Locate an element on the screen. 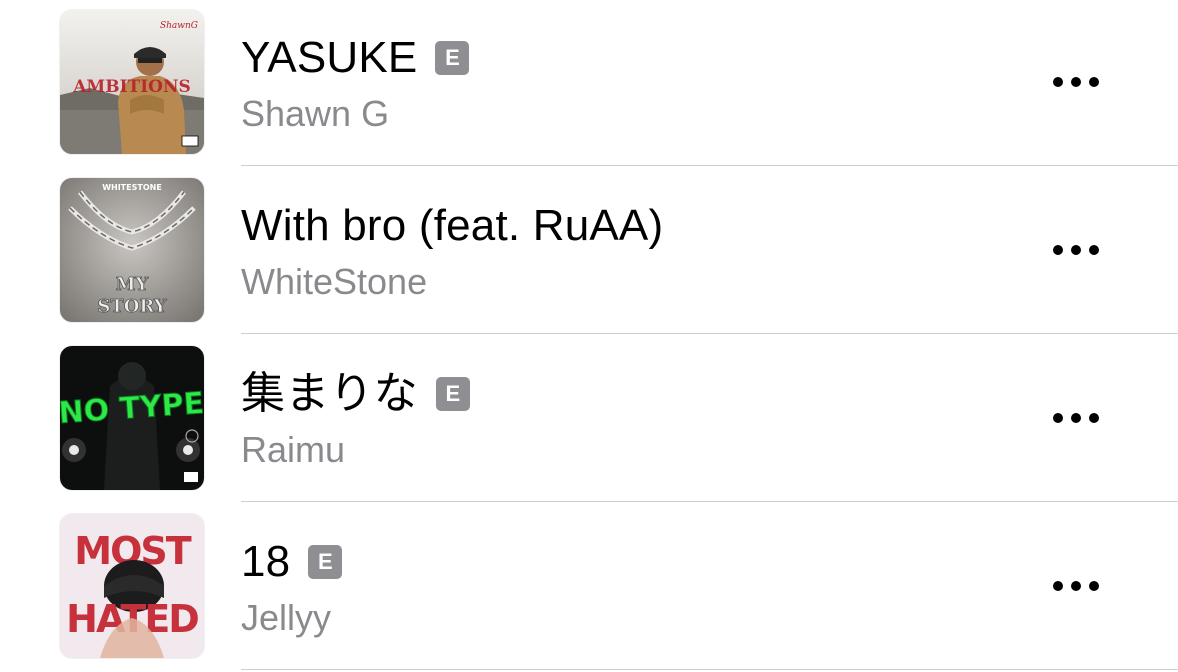  svg-text: WHITESTONE is located at coordinates (132, 187).